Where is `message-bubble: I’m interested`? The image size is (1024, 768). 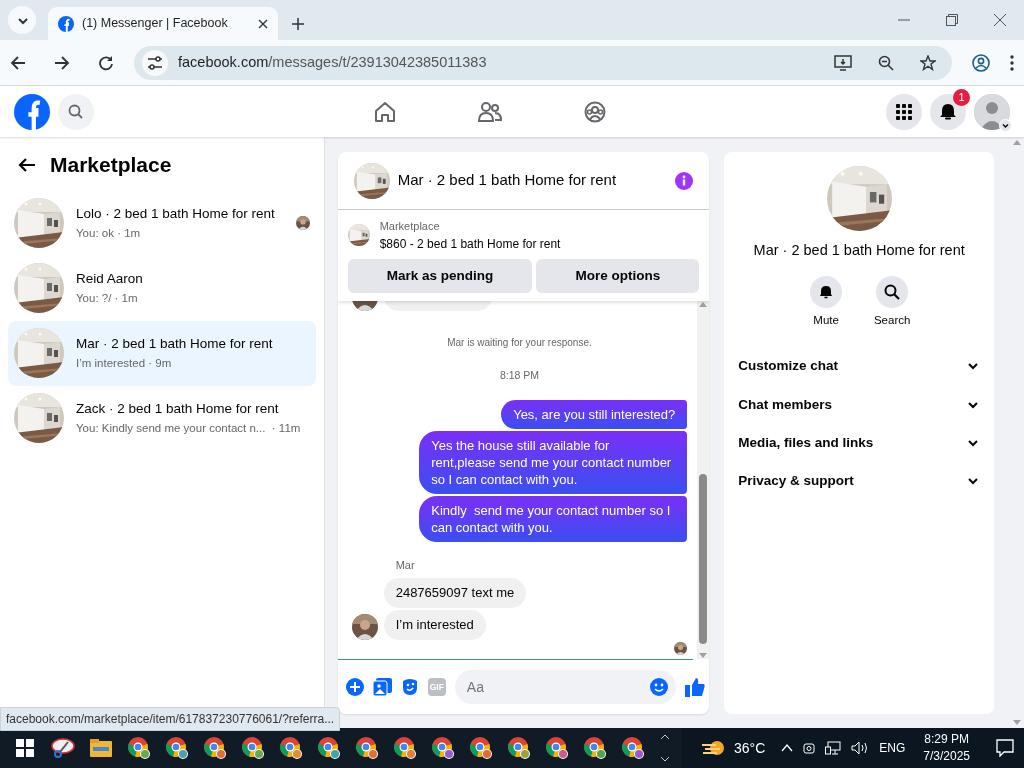
message-bubble: I’m interested is located at coordinates (434, 625).